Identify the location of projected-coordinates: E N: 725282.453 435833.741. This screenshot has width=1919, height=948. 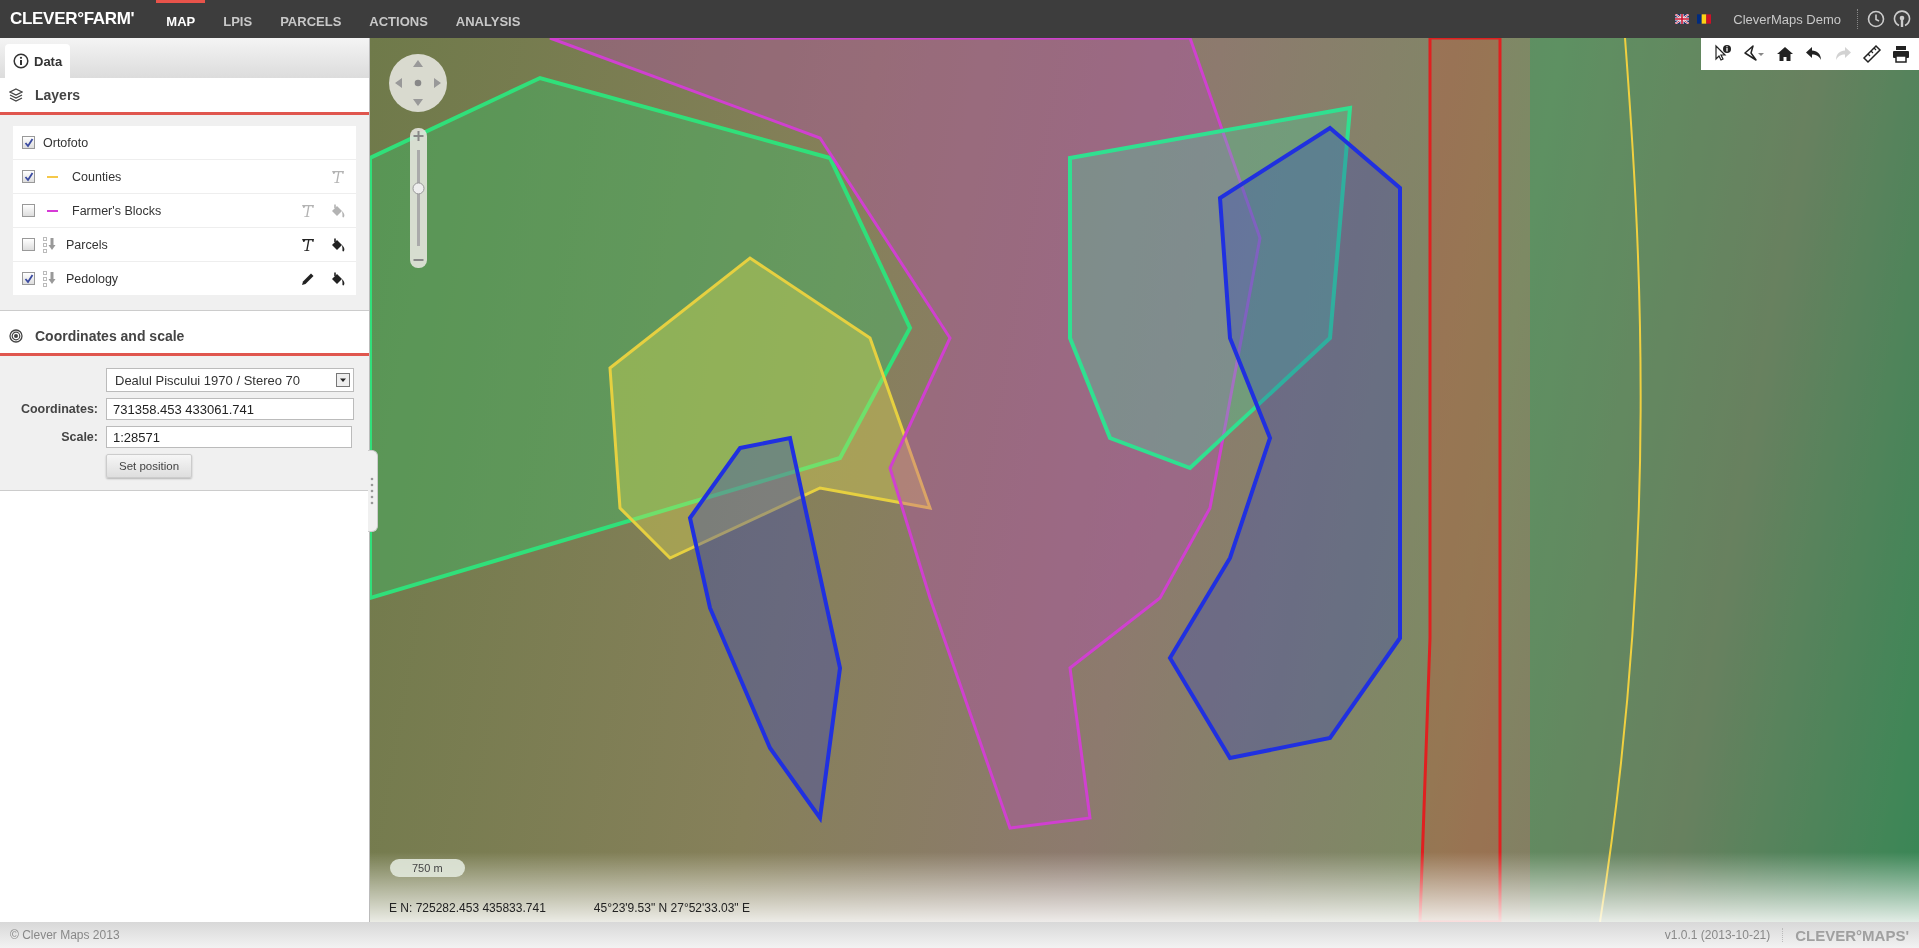
(467, 908).